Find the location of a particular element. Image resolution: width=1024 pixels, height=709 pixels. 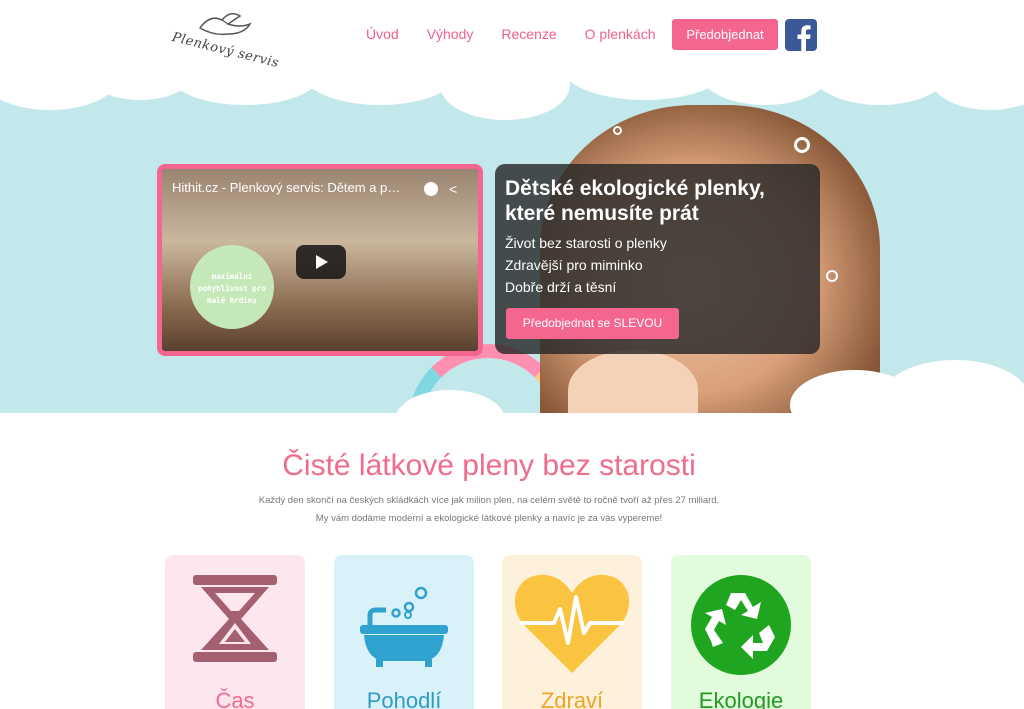

feature-card-zdravi: Zdraví is located at coordinates (572, 632).